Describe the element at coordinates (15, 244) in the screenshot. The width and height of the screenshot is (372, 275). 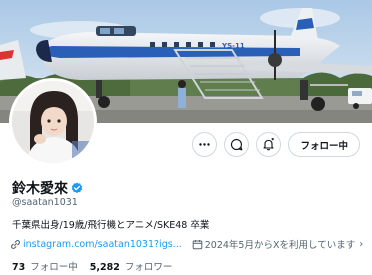
I see `link-icon` at that location.